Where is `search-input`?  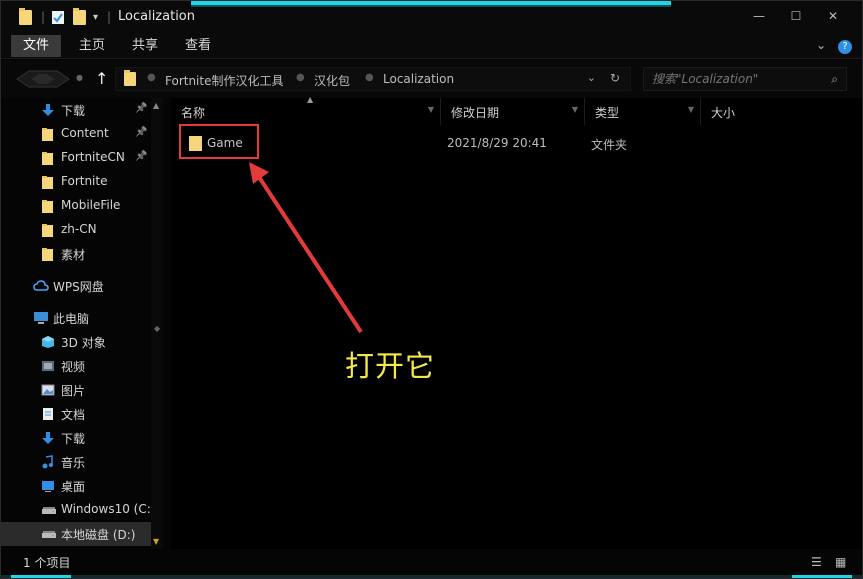 search-input is located at coordinates (745, 79).